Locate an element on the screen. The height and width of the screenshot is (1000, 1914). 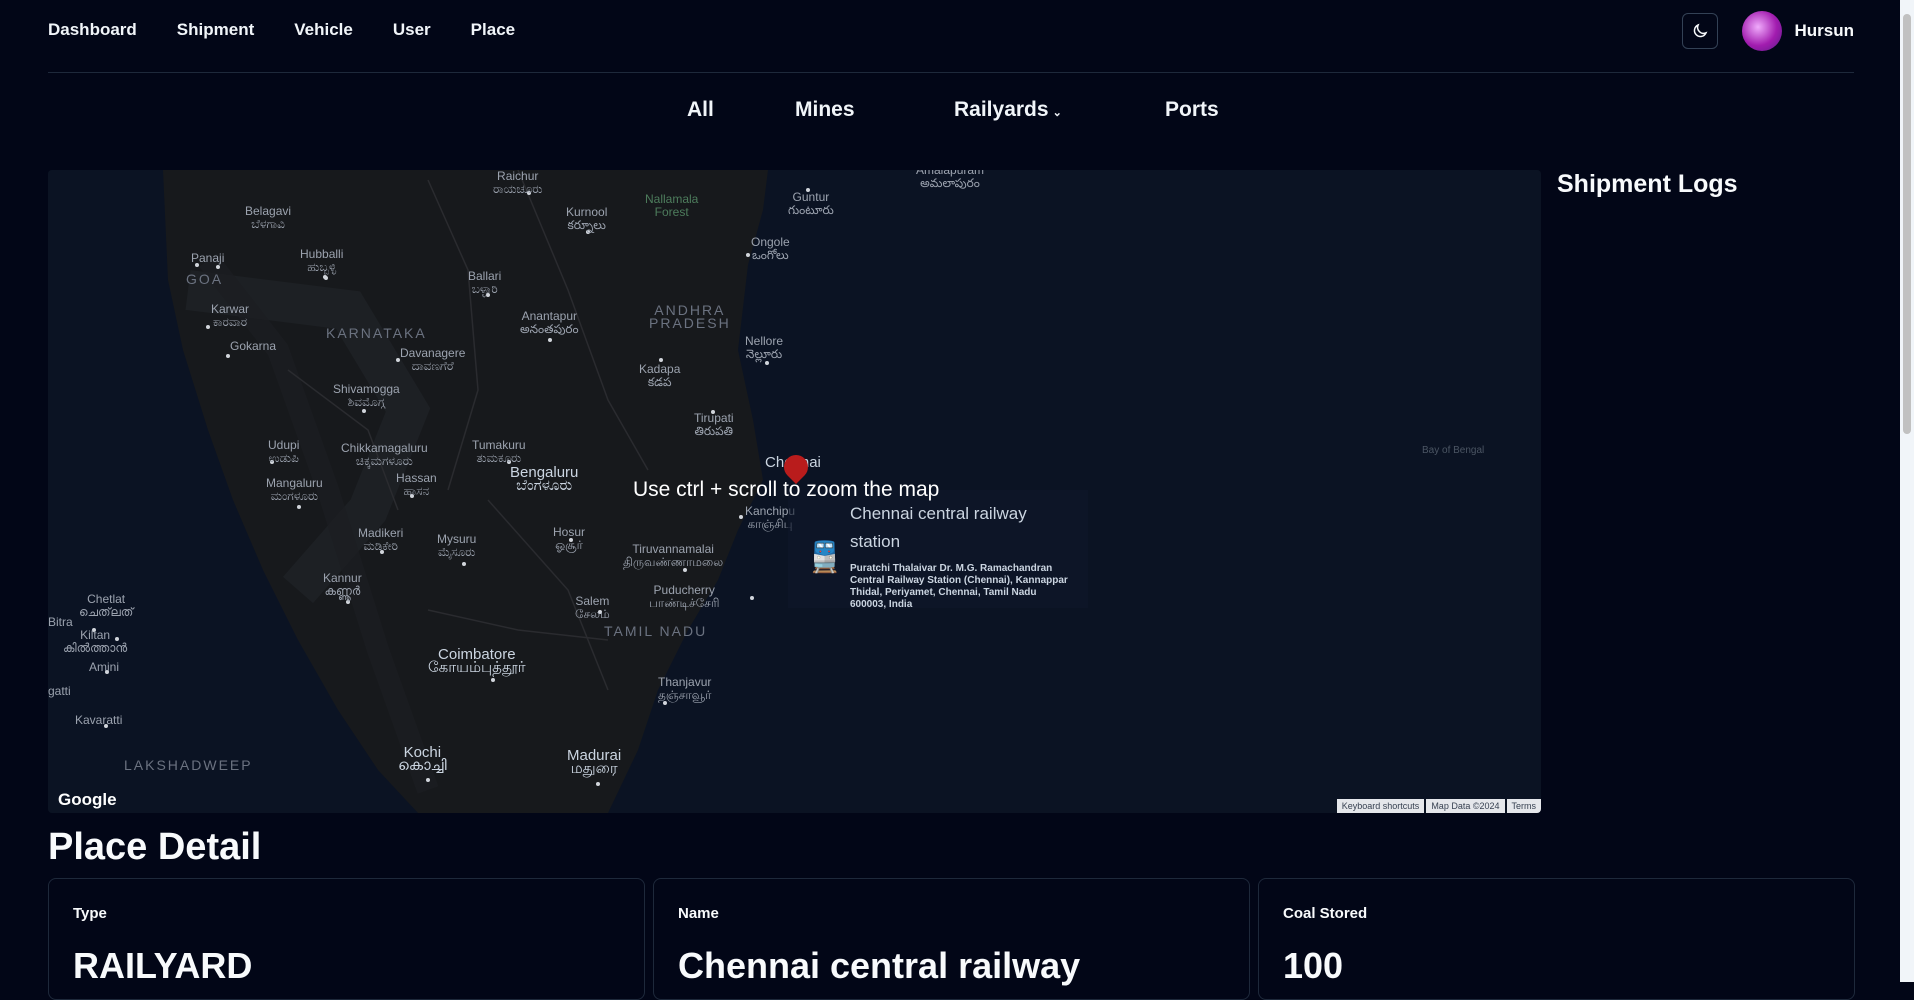
map-label-lakshadweep: LAKSHADWEEP is located at coordinates (188, 765).